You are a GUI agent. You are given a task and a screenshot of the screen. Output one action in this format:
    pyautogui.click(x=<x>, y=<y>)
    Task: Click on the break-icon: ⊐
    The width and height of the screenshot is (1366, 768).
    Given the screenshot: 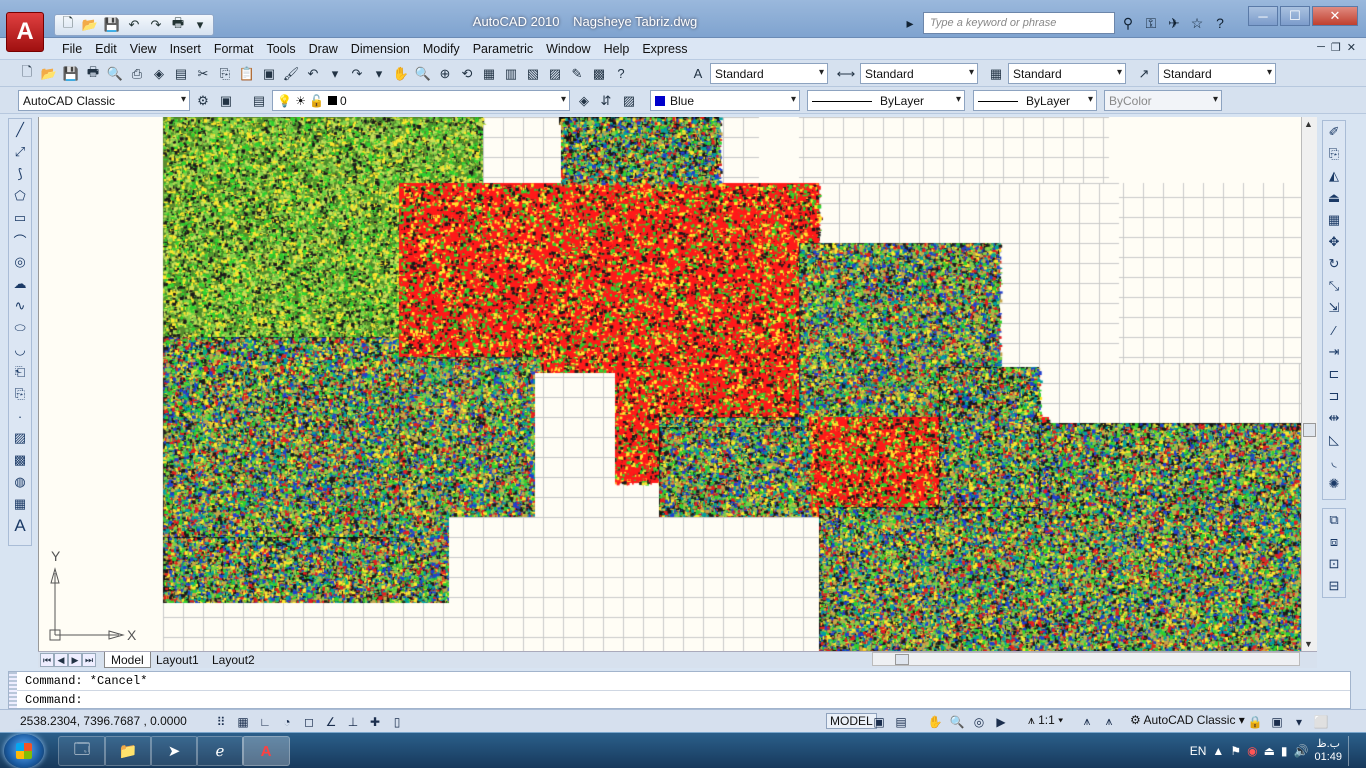 What is the action you would take?
    pyautogui.click(x=1334, y=396)
    